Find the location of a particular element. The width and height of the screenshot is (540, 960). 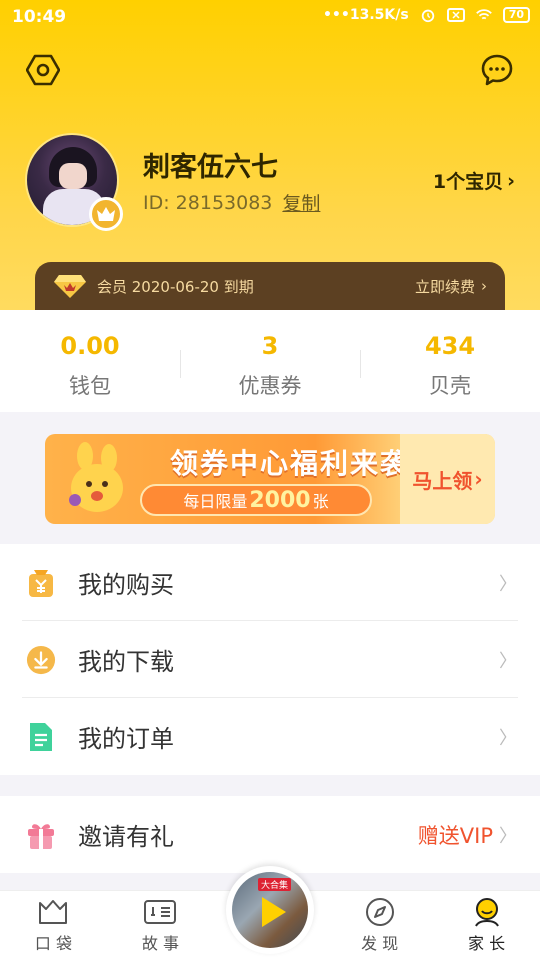

status-time: 10:49 is located at coordinates (39, 17).